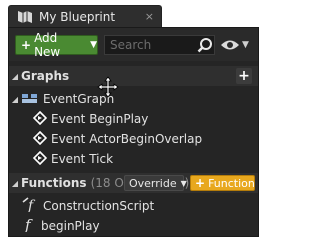  I want to click on event-label: Event BeginPlay, so click(100, 119).